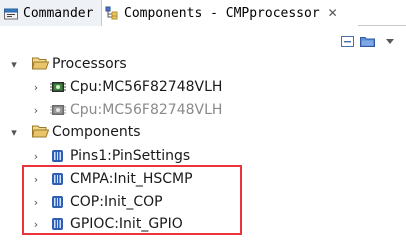 This screenshot has height=240, width=406. I want to click on tree-node-cpu-disabled: › Cpu:MC56F82748VLH, so click(203, 110).